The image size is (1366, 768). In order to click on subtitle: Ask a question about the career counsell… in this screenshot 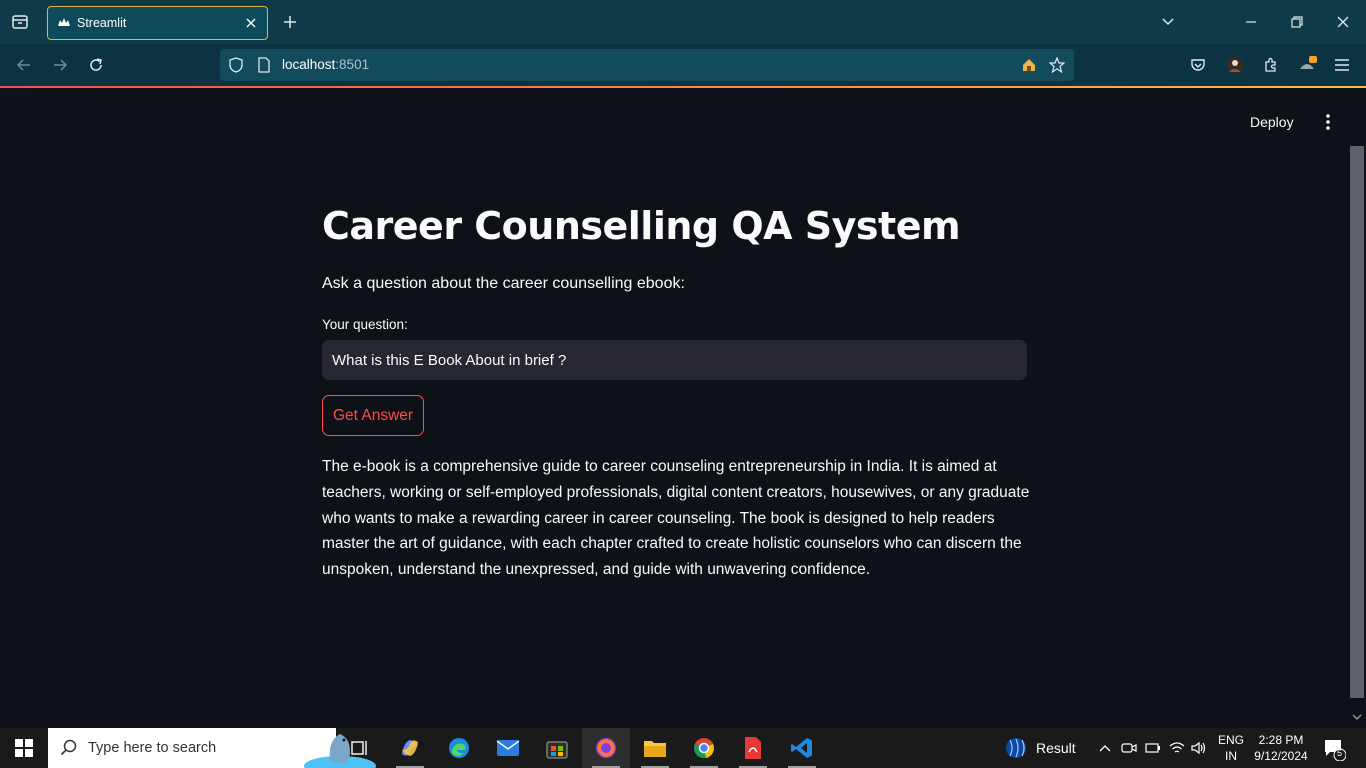, I will do `click(503, 283)`.